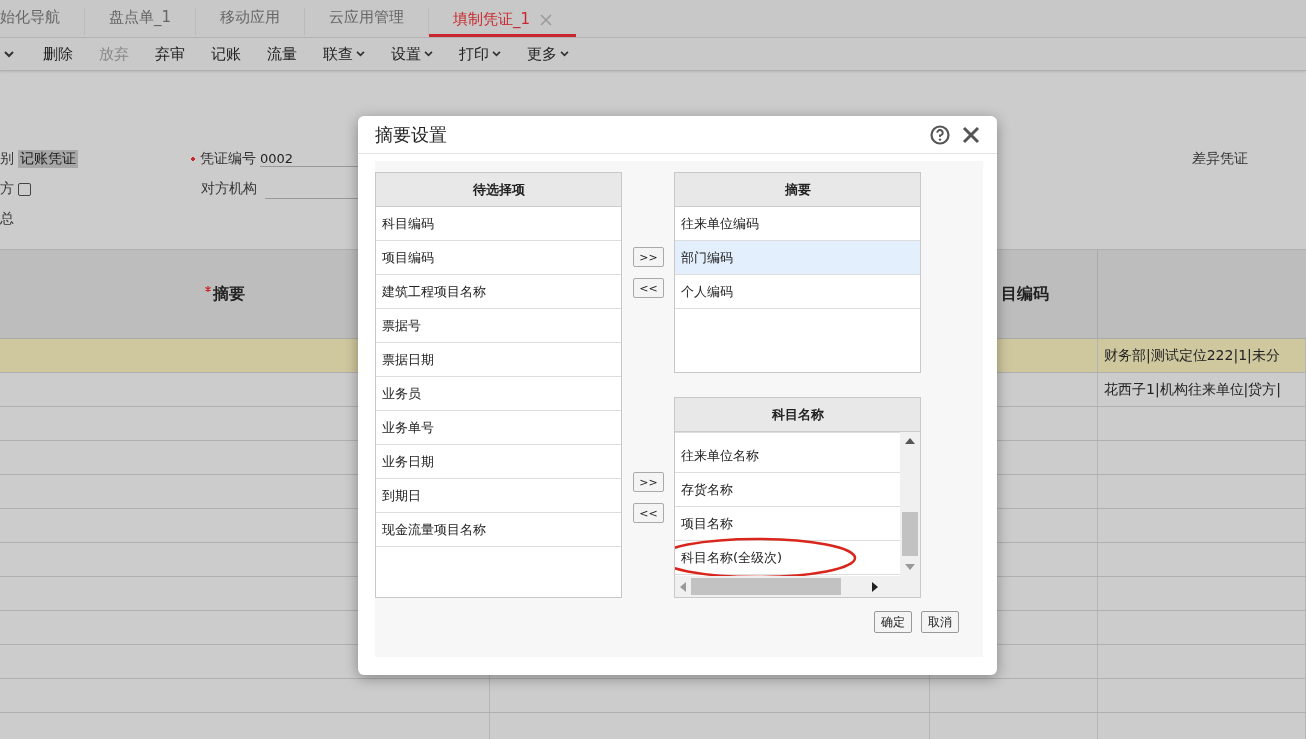 This screenshot has height=739, width=1306. Describe the element at coordinates (228, 294) in the screenshot. I see `column-header: 摘要` at that location.